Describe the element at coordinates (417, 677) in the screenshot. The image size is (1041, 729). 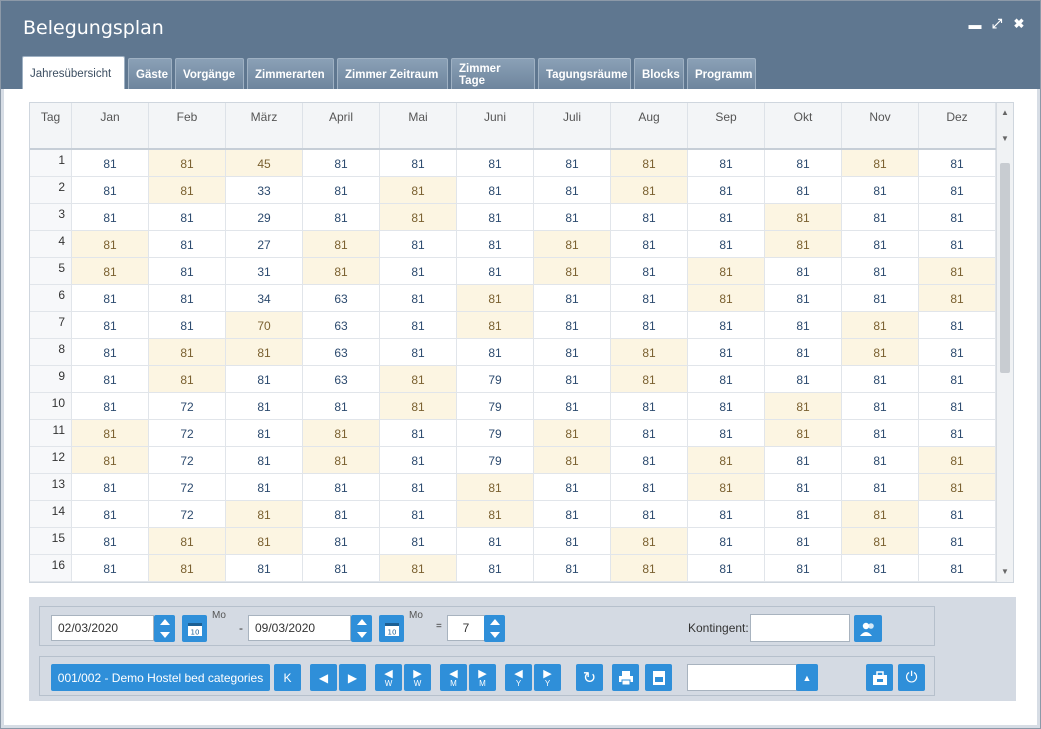
I see `next-week-button: ▶ W` at that location.